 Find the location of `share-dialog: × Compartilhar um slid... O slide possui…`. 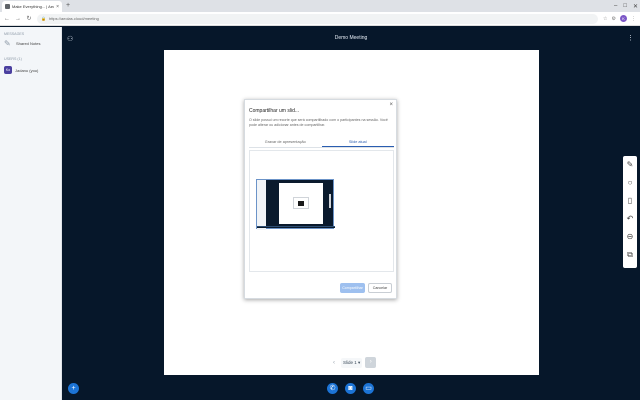

share-dialog: × Compartilhar um slid... O slide possui… is located at coordinates (320, 199).